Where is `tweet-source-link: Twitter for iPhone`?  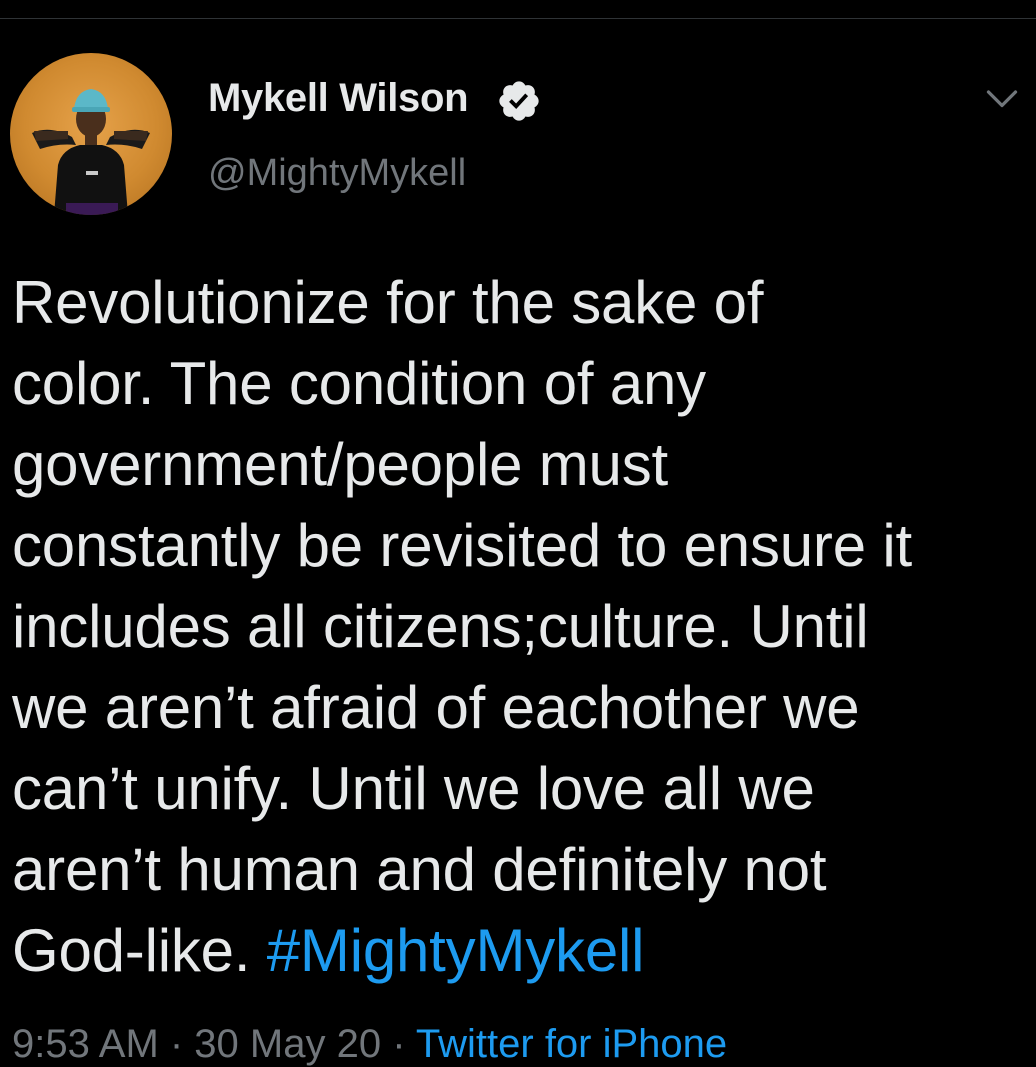 tweet-source-link: Twitter for iPhone is located at coordinates (571, 1044).